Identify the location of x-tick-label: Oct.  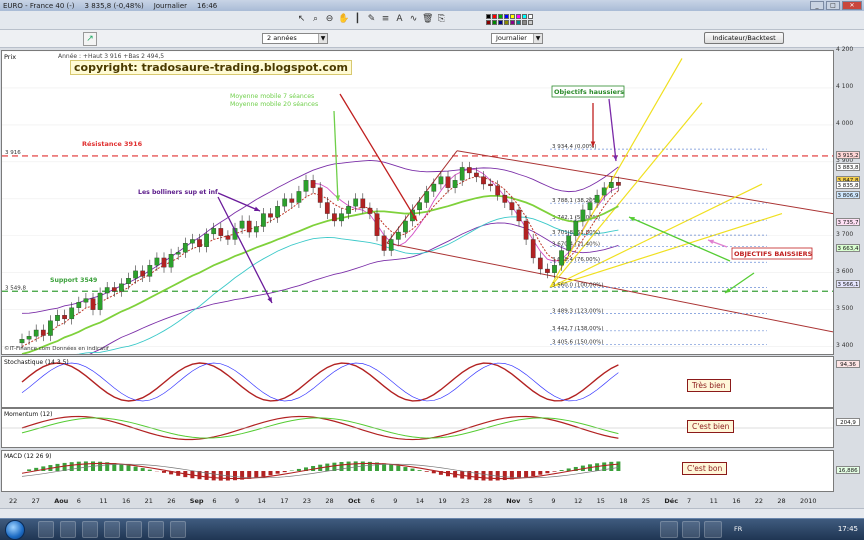
(354, 501).